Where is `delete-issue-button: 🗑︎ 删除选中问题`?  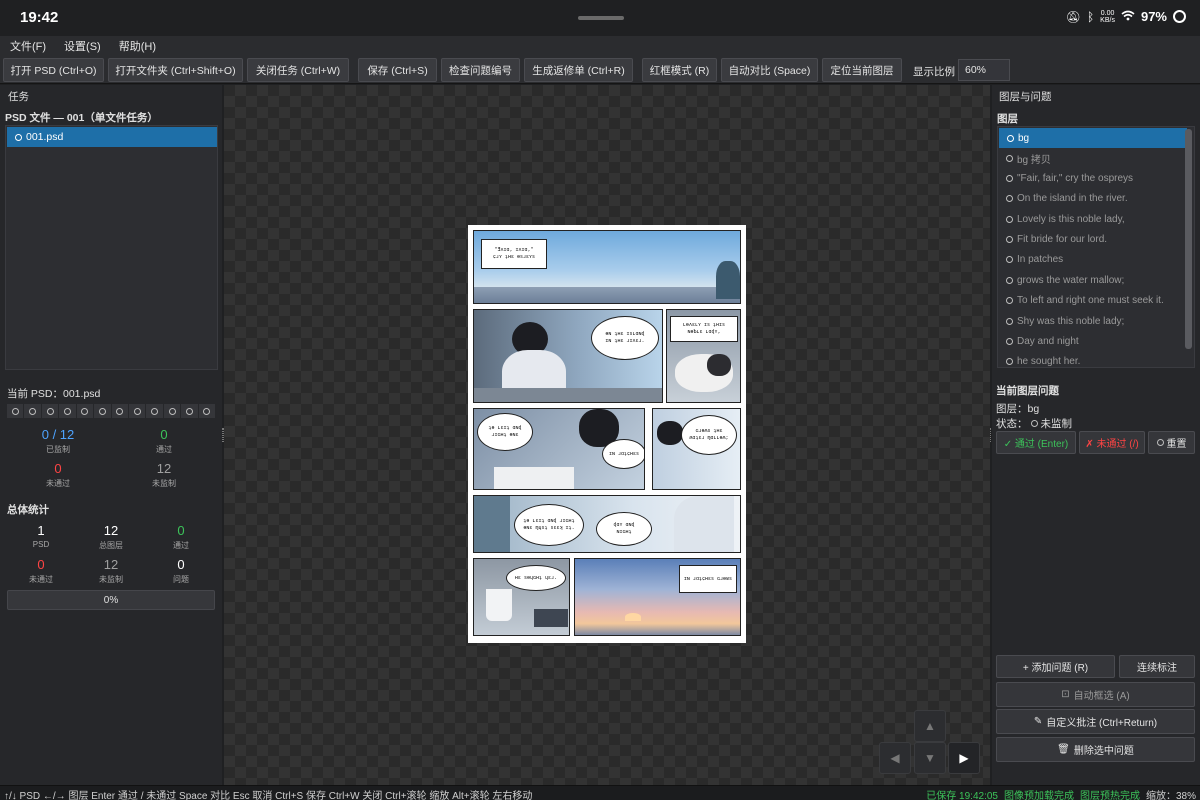
delete-issue-button: 🗑︎ 删除选中问题 is located at coordinates (1095, 749).